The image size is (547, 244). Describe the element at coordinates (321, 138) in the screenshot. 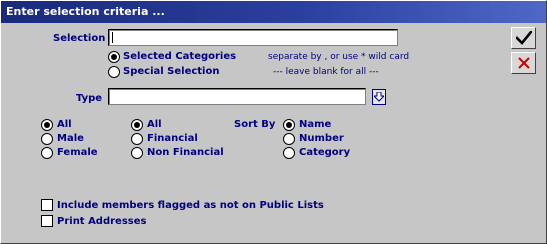

I see `radio-sort-number-label: Number` at that location.